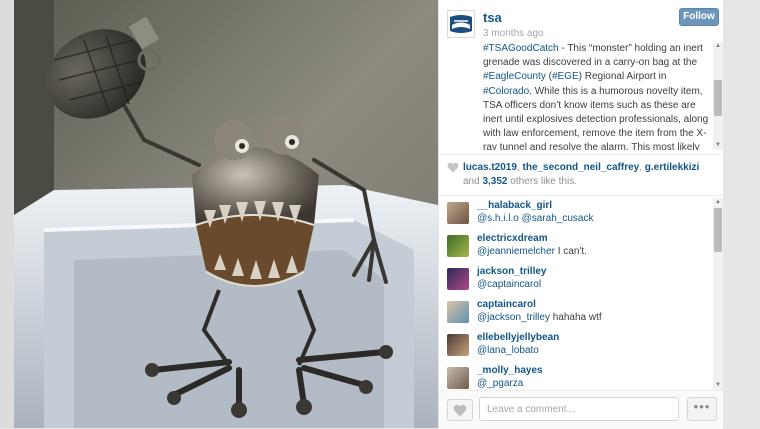 This screenshot has width=760, height=429. Describe the element at coordinates (492, 17) in the screenshot. I see `post-username: tsa` at that location.